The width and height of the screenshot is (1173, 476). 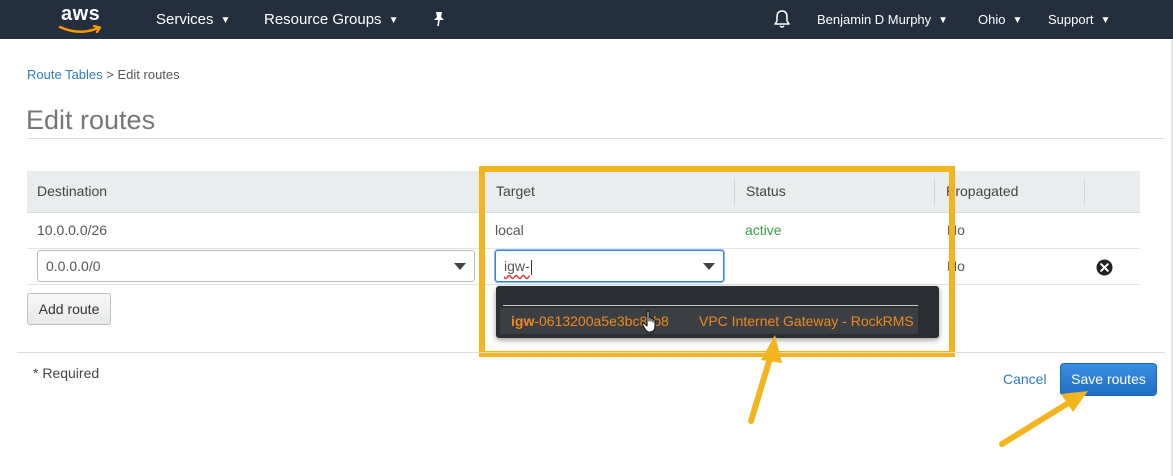 What do you see at coordinates (69, 309) in the screenshot?
I see `add-route-button: Add route` at bounding box center [69, 309].